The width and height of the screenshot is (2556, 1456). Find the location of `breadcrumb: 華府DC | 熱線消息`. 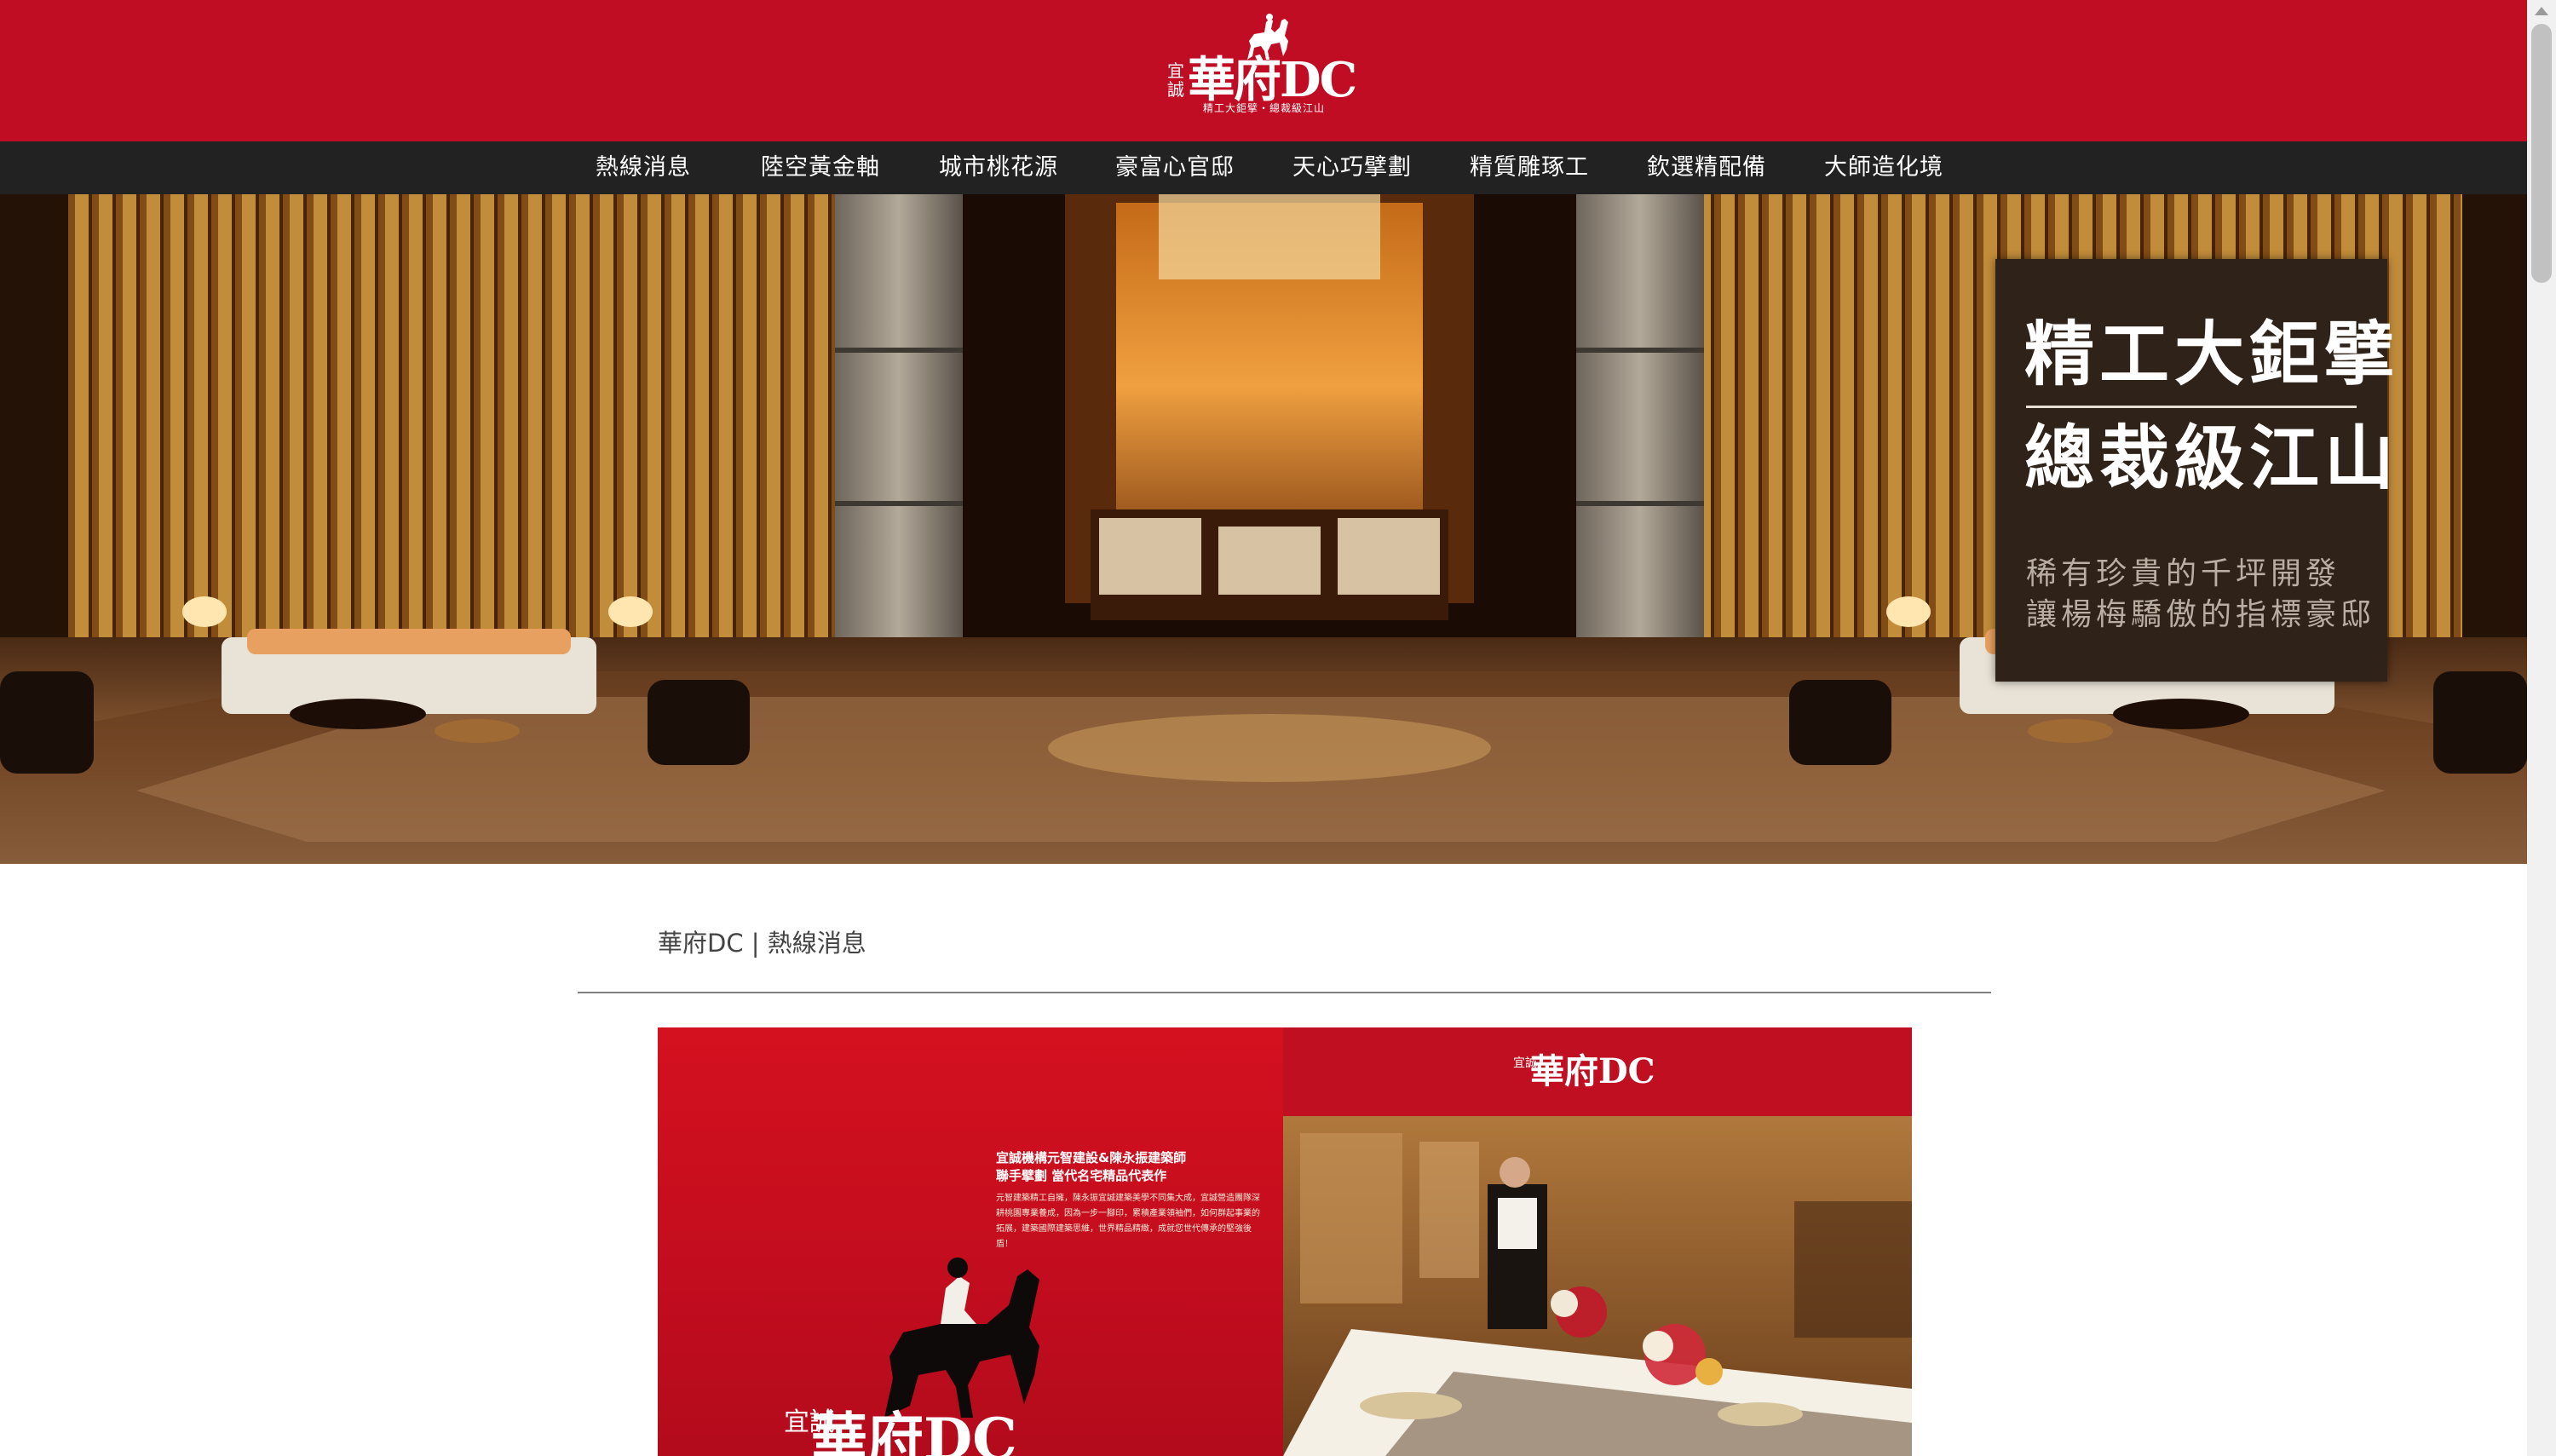

breadcrumb: 華府DC | 熱線消息 is located at coordinates (762, 944).